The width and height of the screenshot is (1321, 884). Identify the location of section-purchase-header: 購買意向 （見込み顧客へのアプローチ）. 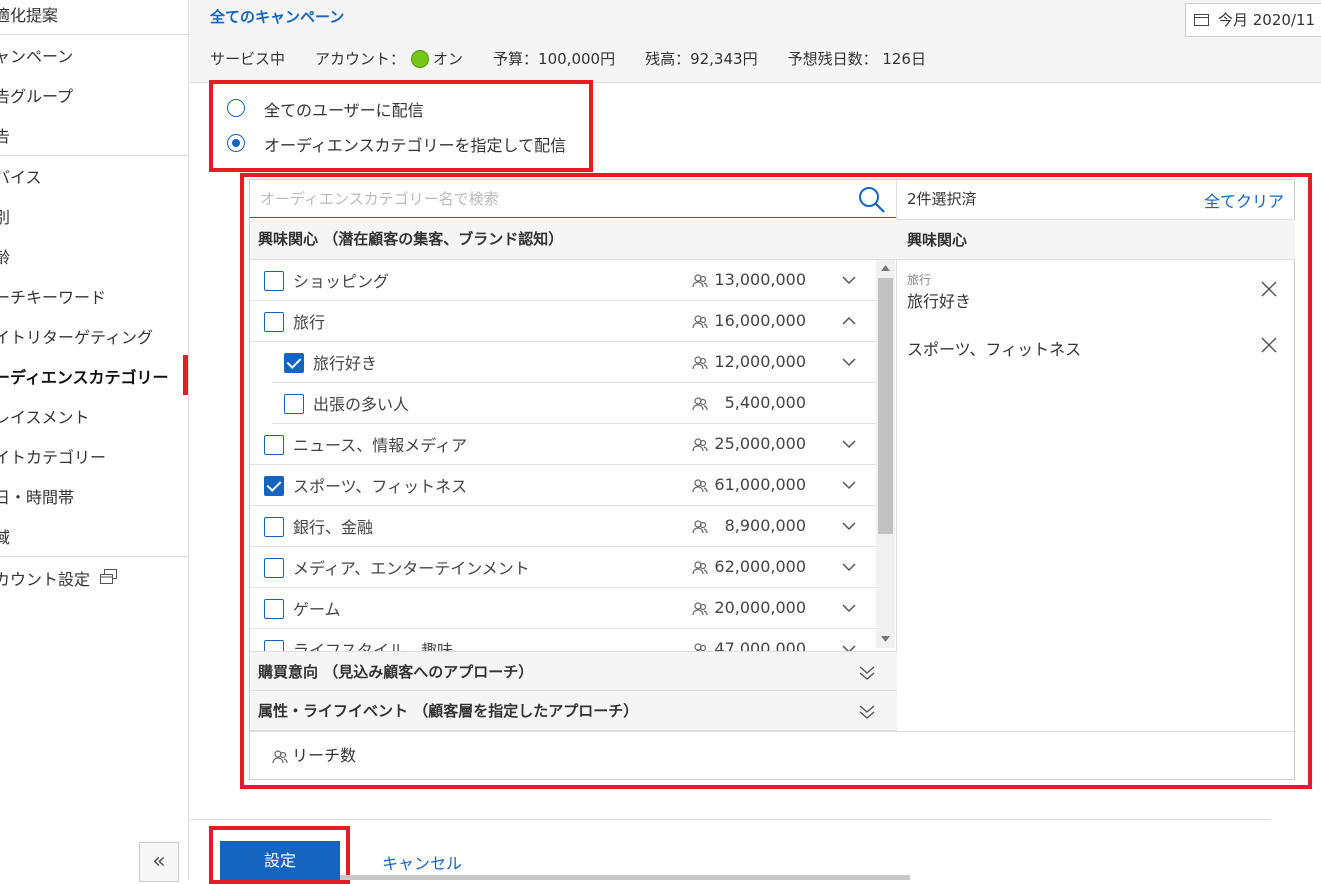
(573, 671).